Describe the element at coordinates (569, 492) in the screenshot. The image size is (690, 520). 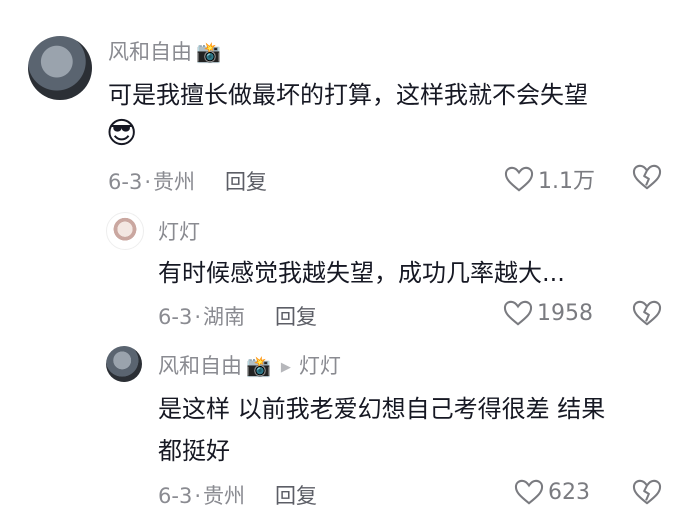
I see `like-count: 623` at that location.